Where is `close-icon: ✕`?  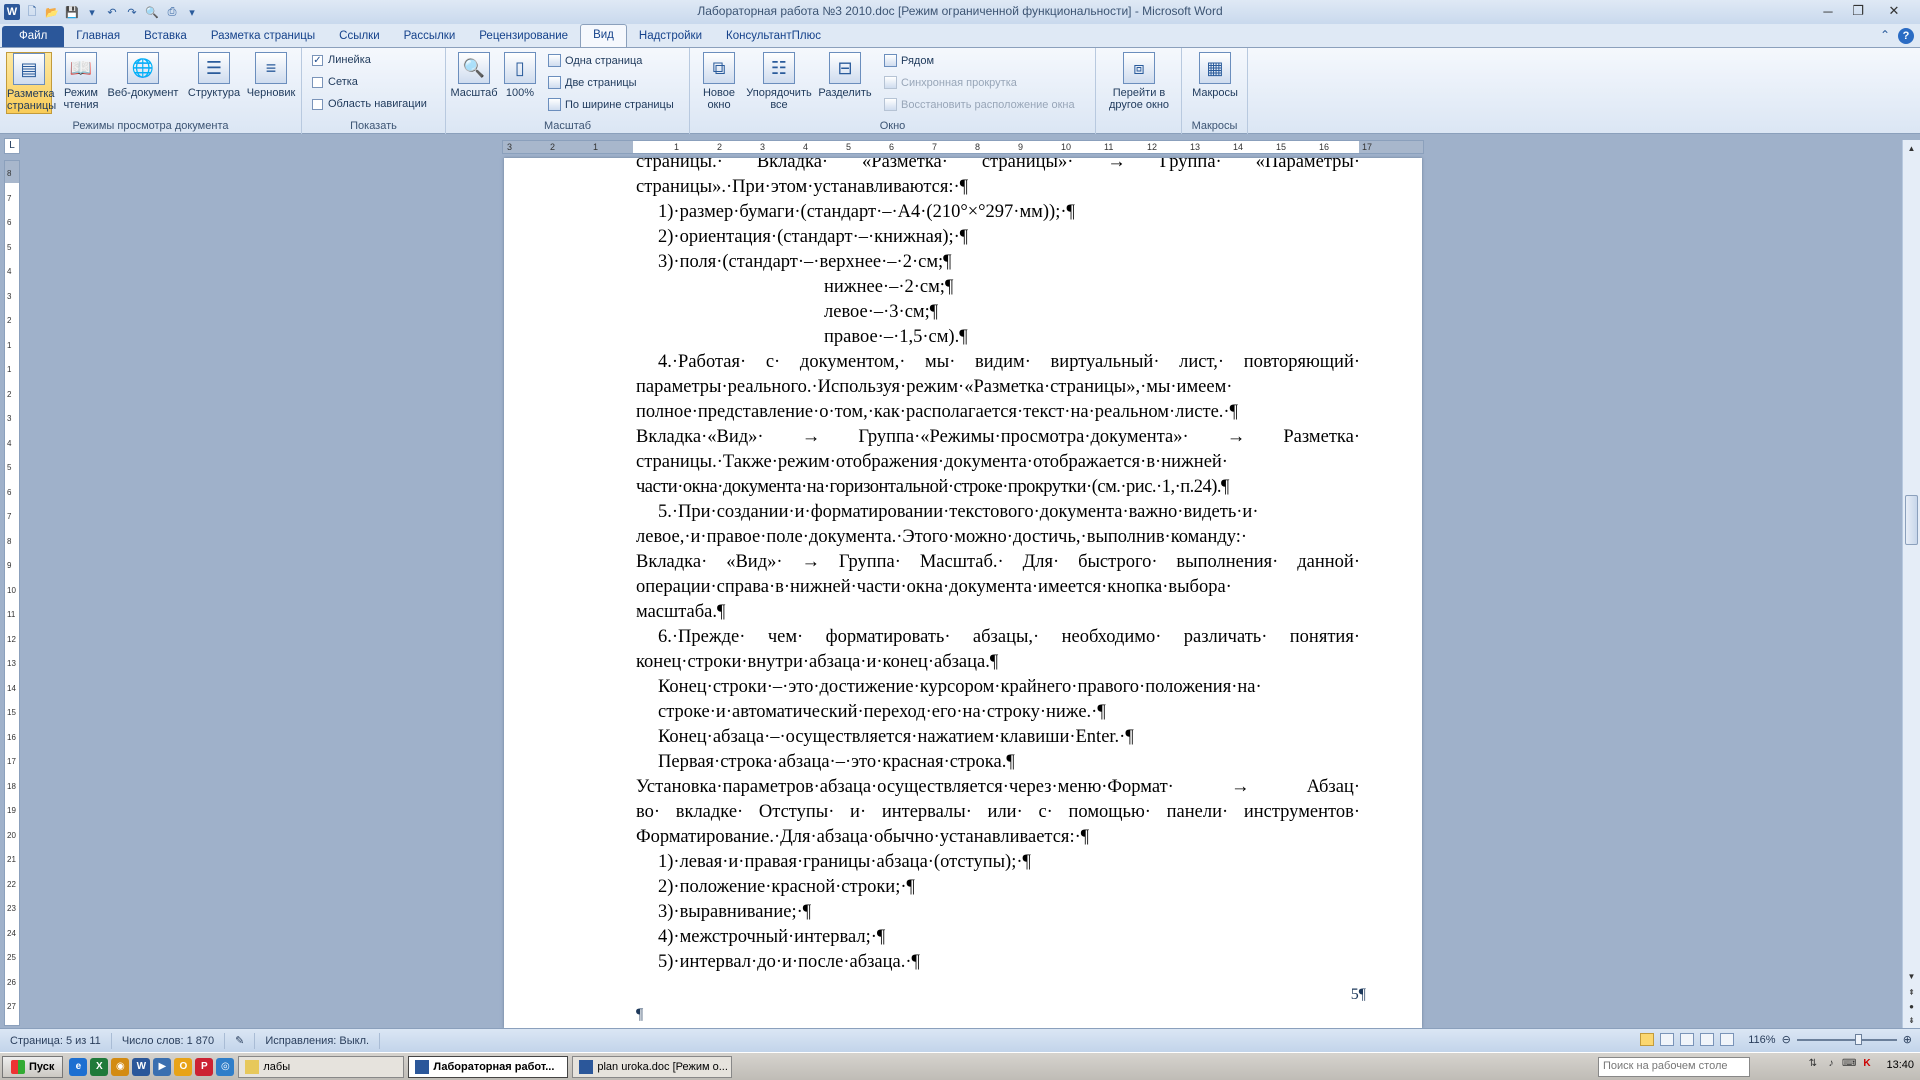 close-icon: ✕ is located at coordinates (1894, 11).